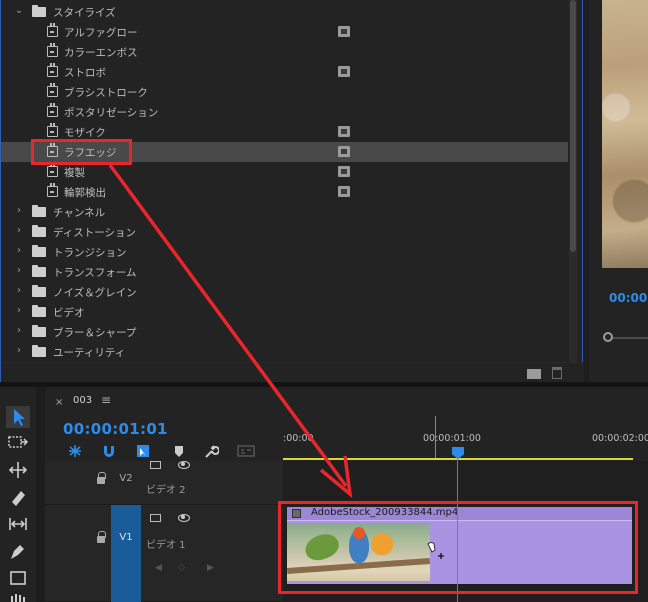 The image size is (648, 602). What do you see at coordinates (211, 450) in the screenshot?
I see `timeline-settings-button` at bounding box center [211, 450].